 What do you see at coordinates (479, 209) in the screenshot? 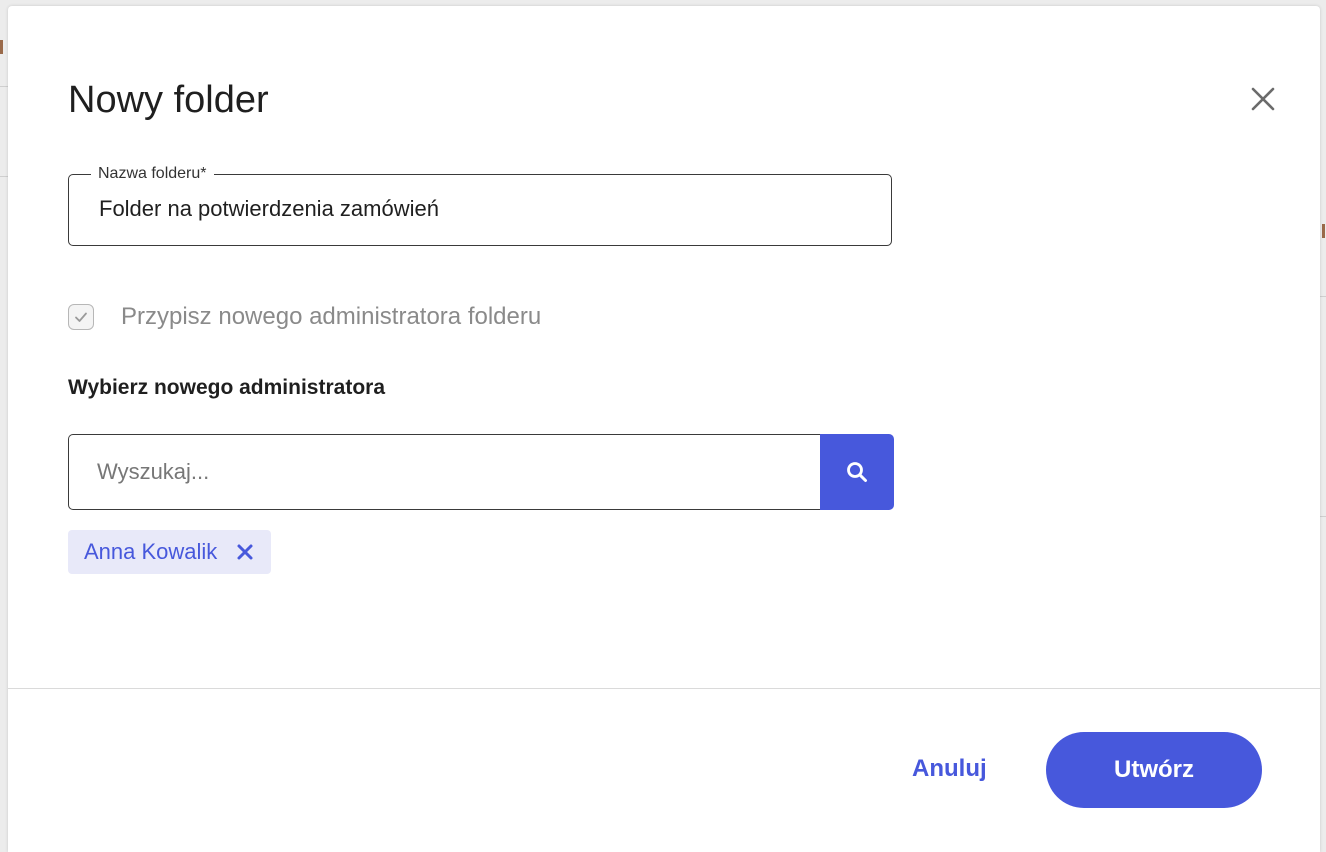
I see `folder-name-input` at bounding box center [479, 209].